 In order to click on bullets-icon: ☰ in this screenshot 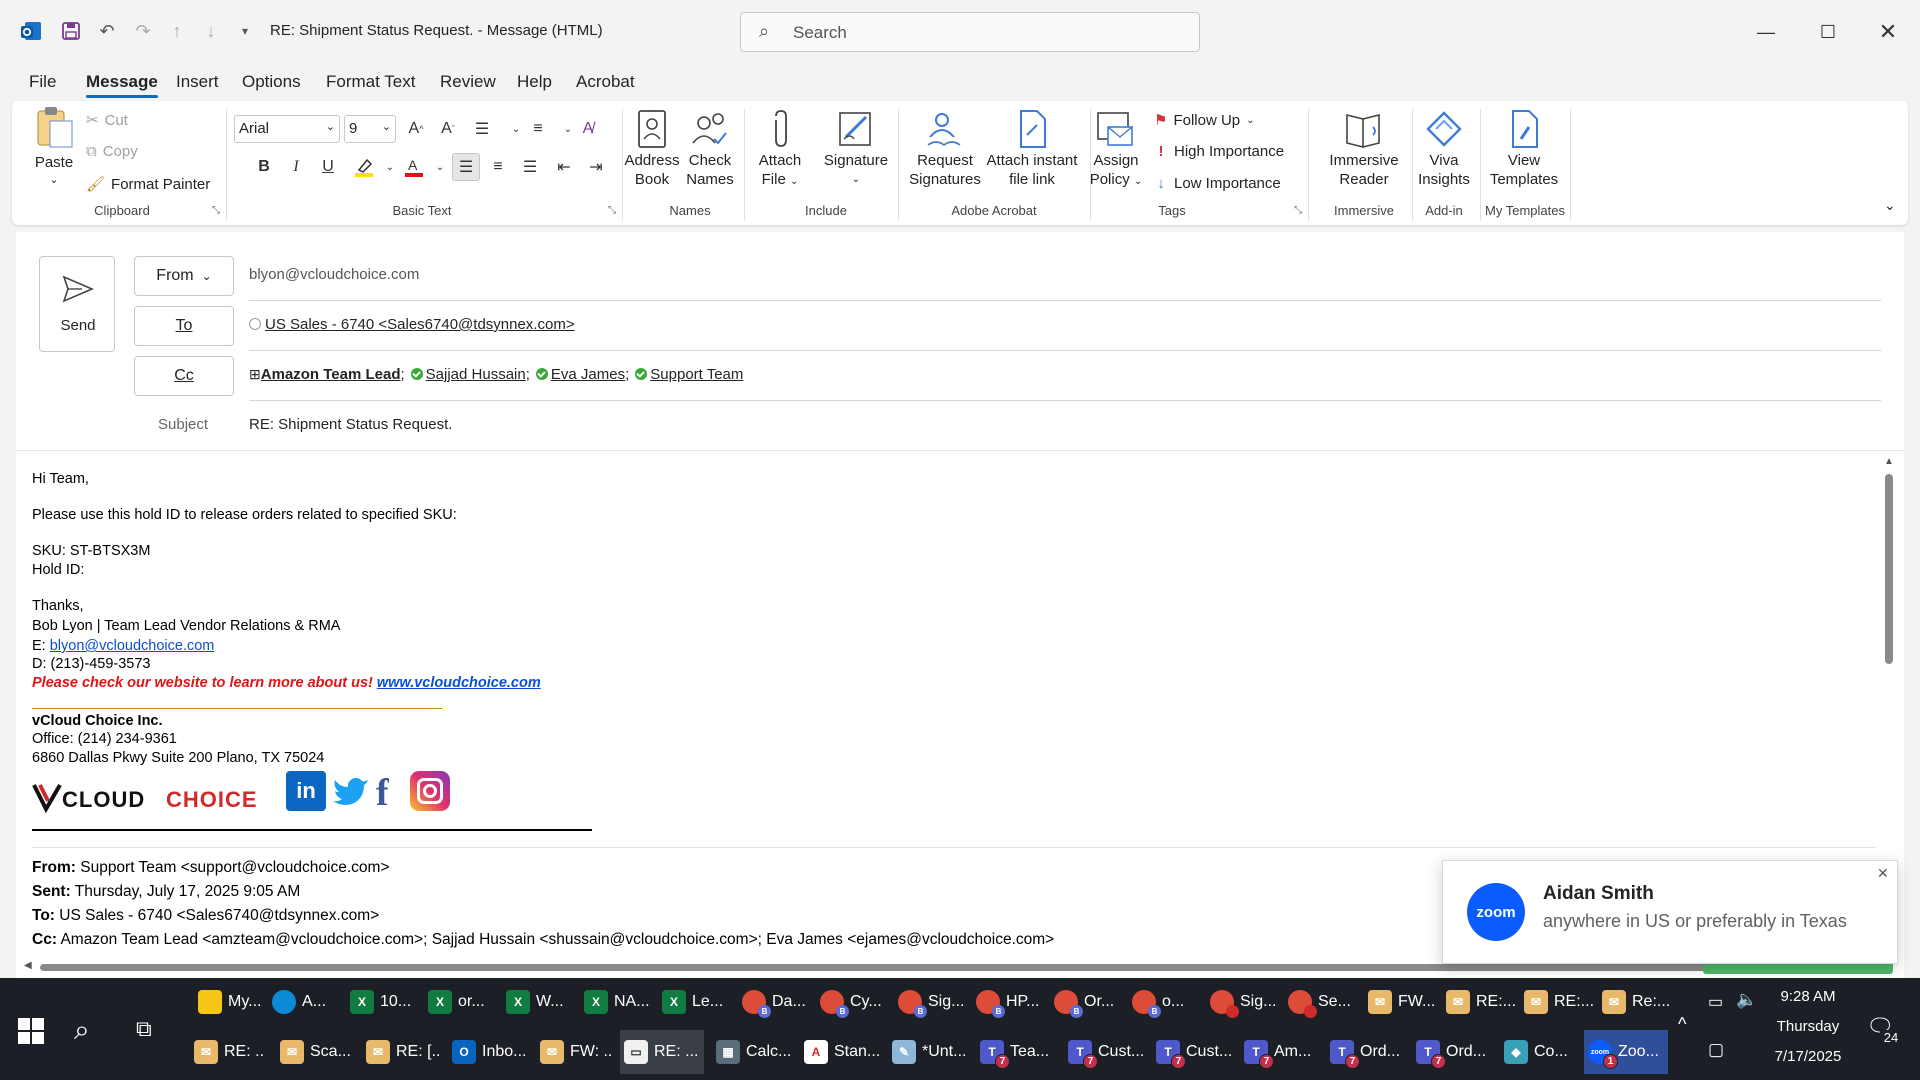, I will do `click(482, 129)`.